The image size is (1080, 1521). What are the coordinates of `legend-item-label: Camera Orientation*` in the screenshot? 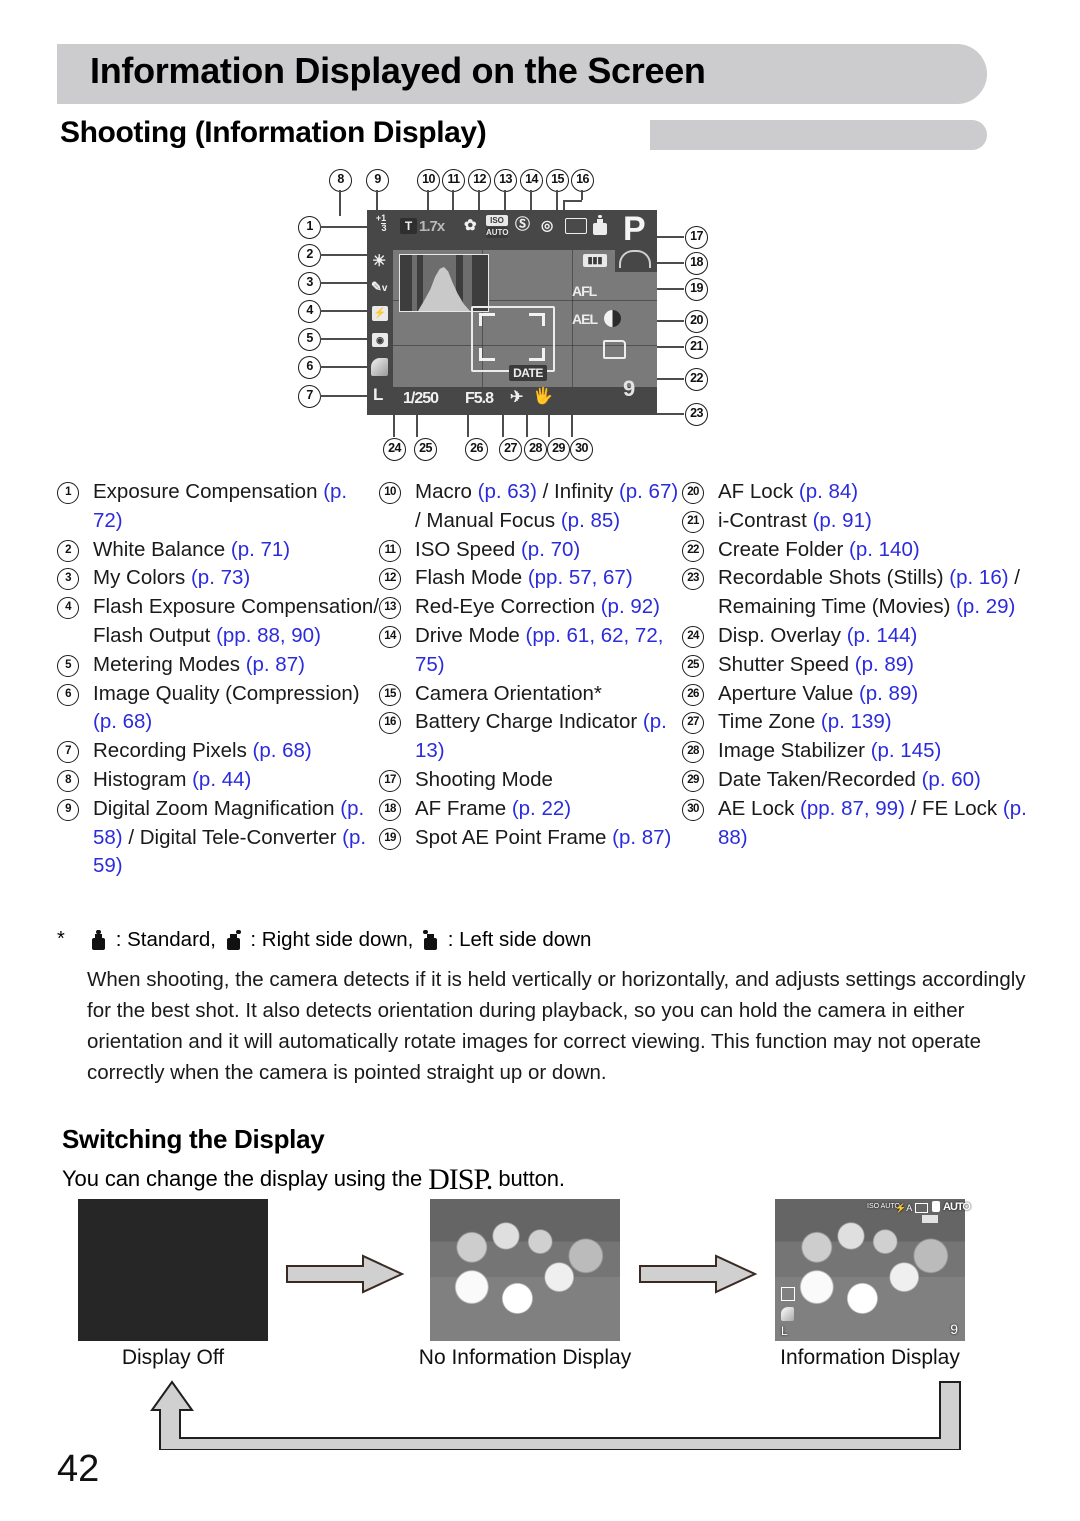 It's located at (508, 693).